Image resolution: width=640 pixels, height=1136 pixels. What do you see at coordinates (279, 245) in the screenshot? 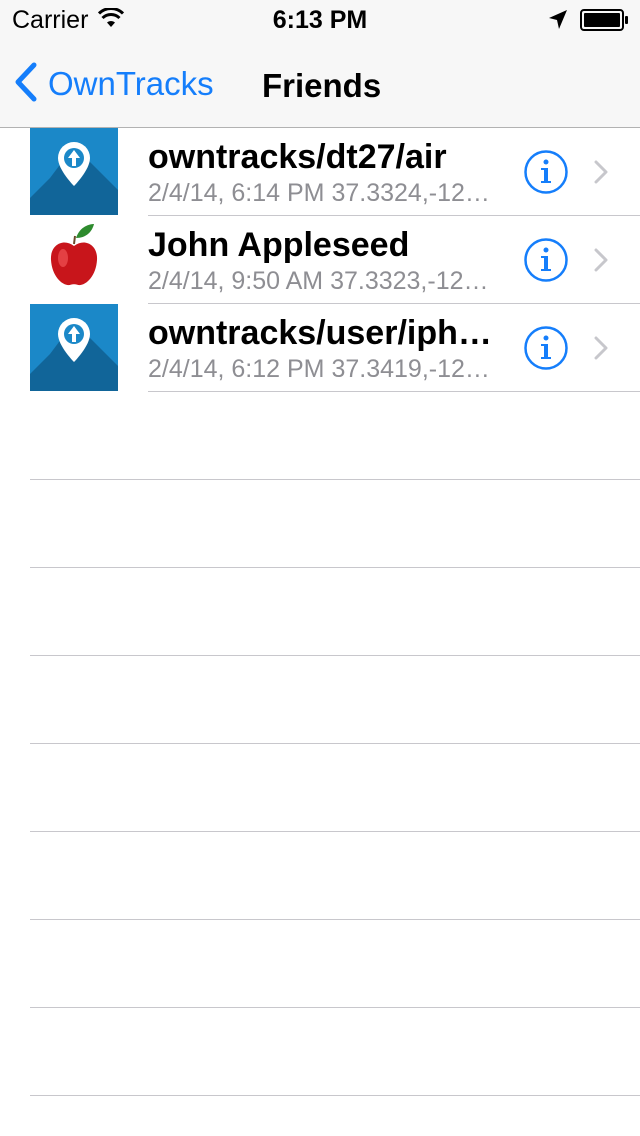
I see `friend-title: John Appleseed` at bounding box center [279, 245].